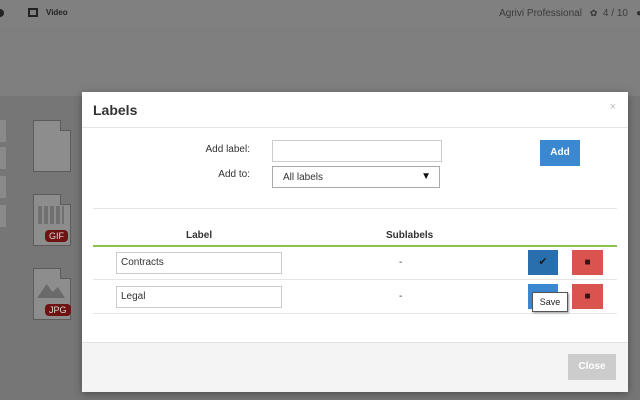 The image size is (640, 400). What do you see at coordinates (355, 110) in the screenshot?
I see `modal-header: Labels ×` at bounding box center [355, 110].